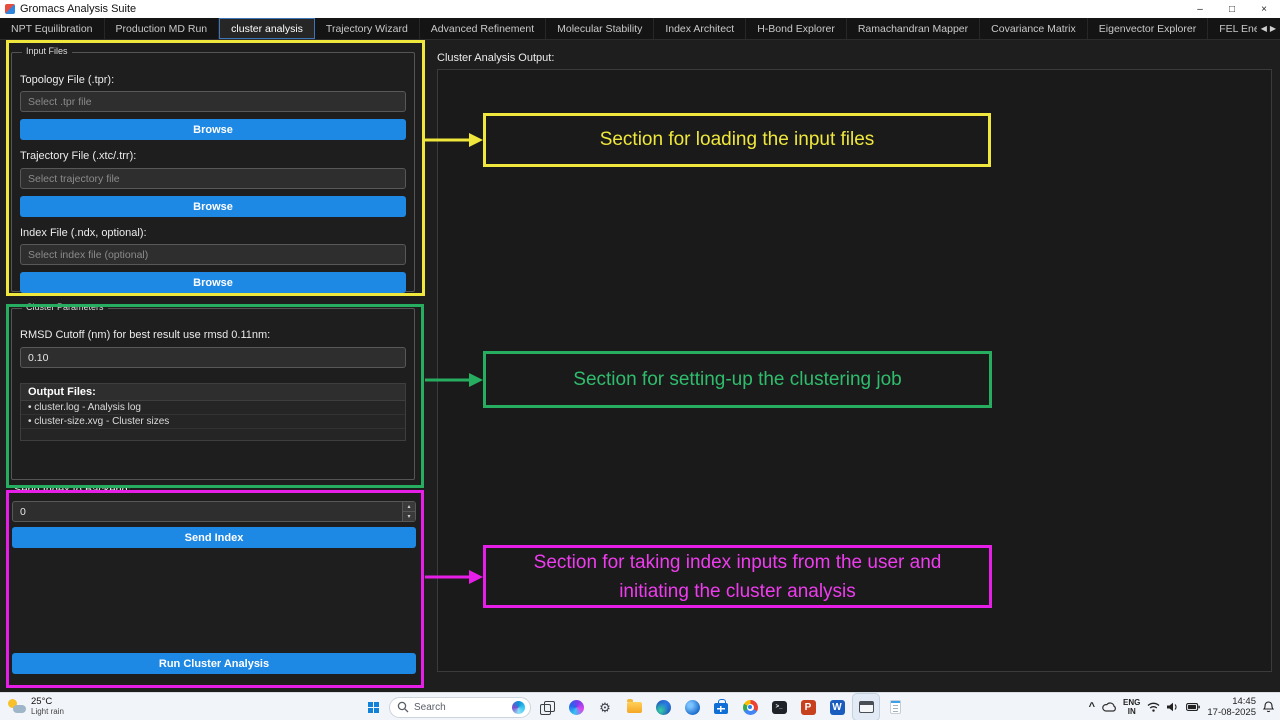 The height and width of the screenshot is (720, 1280). What do you see at coordinates (460, 707) in the screenshot?
I see `taskbar-search: Search` at bounding box center [460, 707].